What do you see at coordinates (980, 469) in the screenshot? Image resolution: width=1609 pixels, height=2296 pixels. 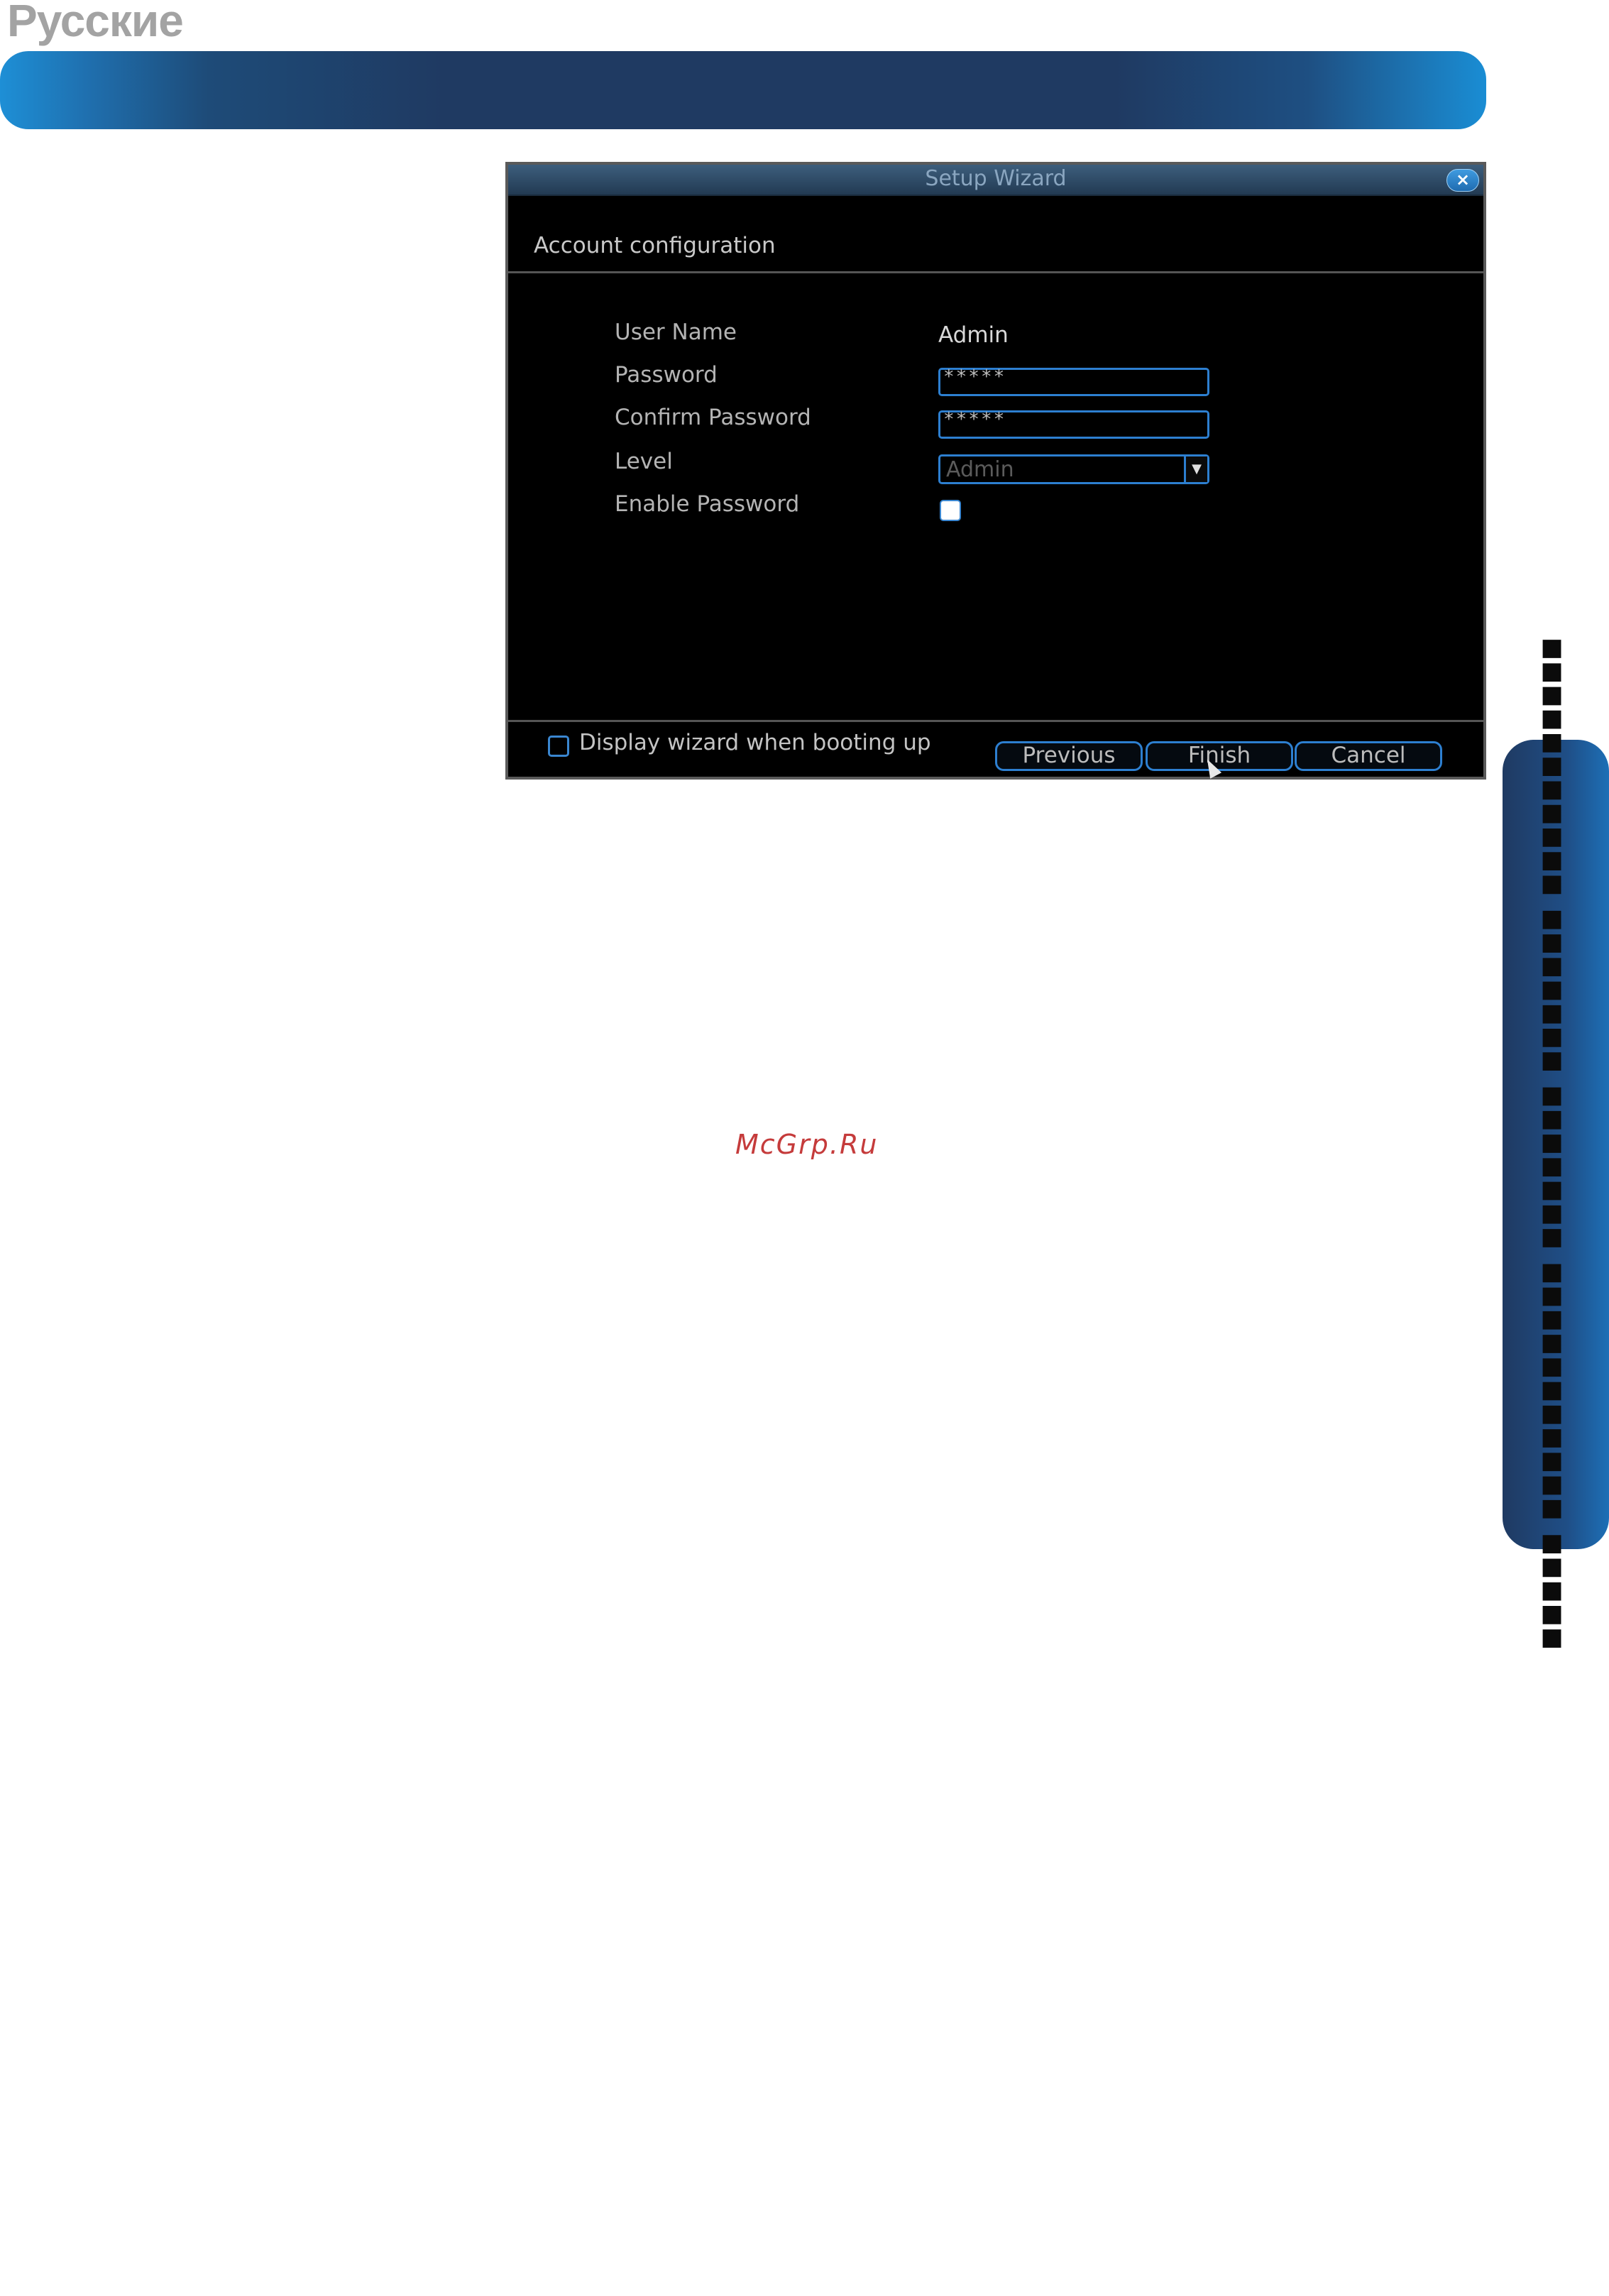 I see `level-select-value: Admin` at bounding box center [980, 469].